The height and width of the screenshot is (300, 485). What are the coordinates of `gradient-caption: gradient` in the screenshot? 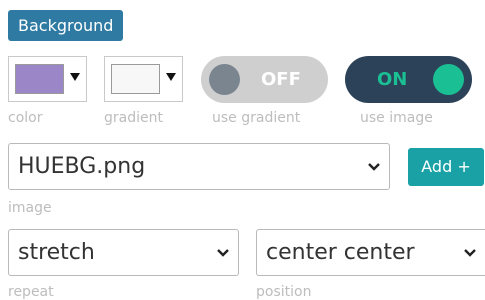 It's located at (133, 118).